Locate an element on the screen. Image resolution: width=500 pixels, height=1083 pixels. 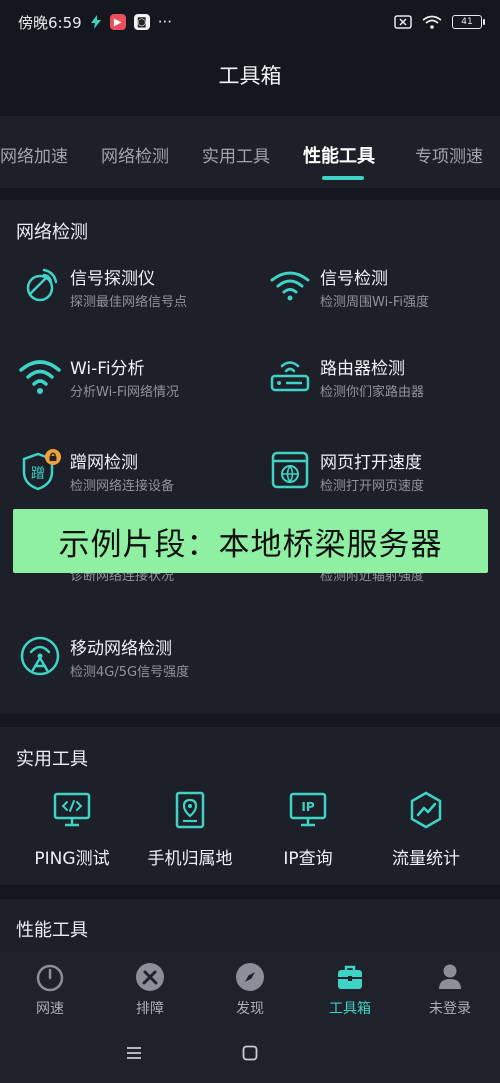
more-notifications-icon: ··· is located at coordinates (164, 22).